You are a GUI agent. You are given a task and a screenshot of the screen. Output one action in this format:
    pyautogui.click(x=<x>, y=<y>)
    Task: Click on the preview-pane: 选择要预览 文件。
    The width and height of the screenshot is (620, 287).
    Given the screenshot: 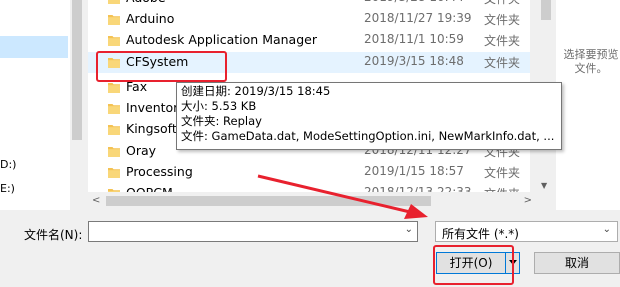 What is the action you would take?
    pyautogui.click(x=588, y=105)
    